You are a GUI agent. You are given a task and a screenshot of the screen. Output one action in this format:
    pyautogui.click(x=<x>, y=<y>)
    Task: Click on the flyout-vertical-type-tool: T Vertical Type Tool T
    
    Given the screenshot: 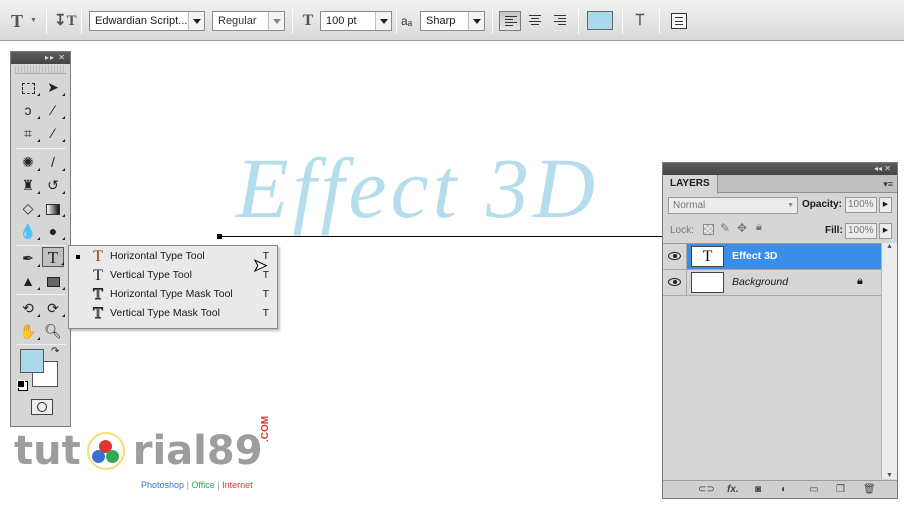 What is the action you would take?
    pyautogui.click(x=173, y=275)
    